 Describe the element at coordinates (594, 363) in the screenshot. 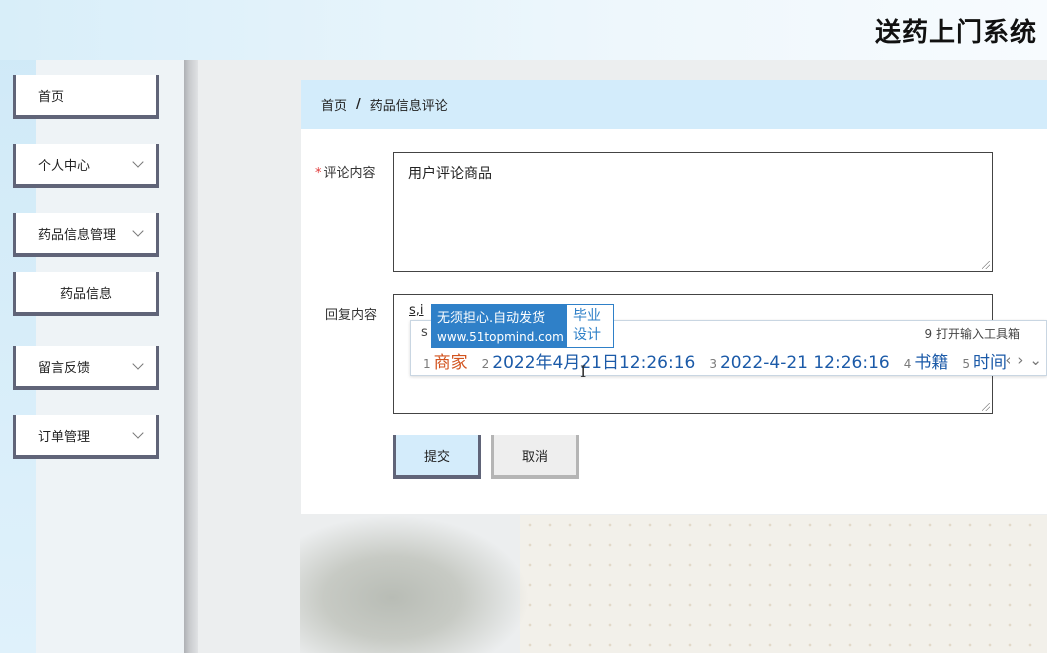

I see `candidate-text: 2022年4月21日12:26:16` at that location.